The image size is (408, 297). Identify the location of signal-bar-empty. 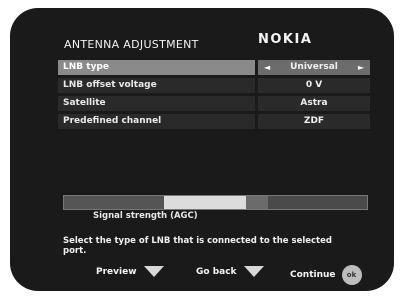
(114, 202).